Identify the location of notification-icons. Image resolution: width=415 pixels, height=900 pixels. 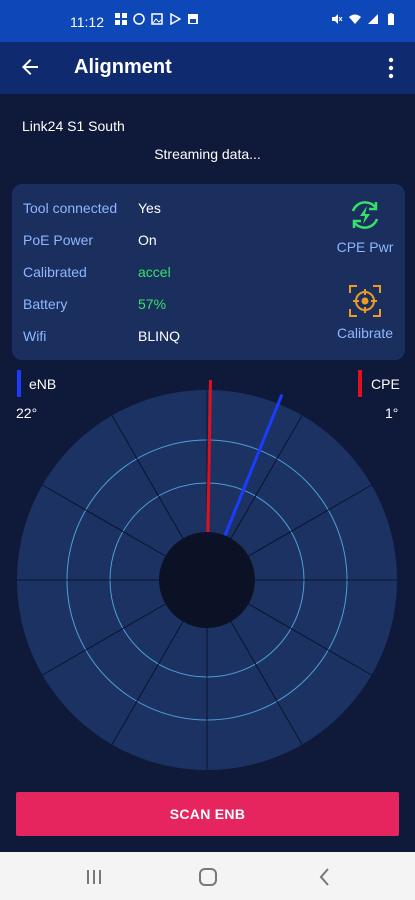
(157, 19).